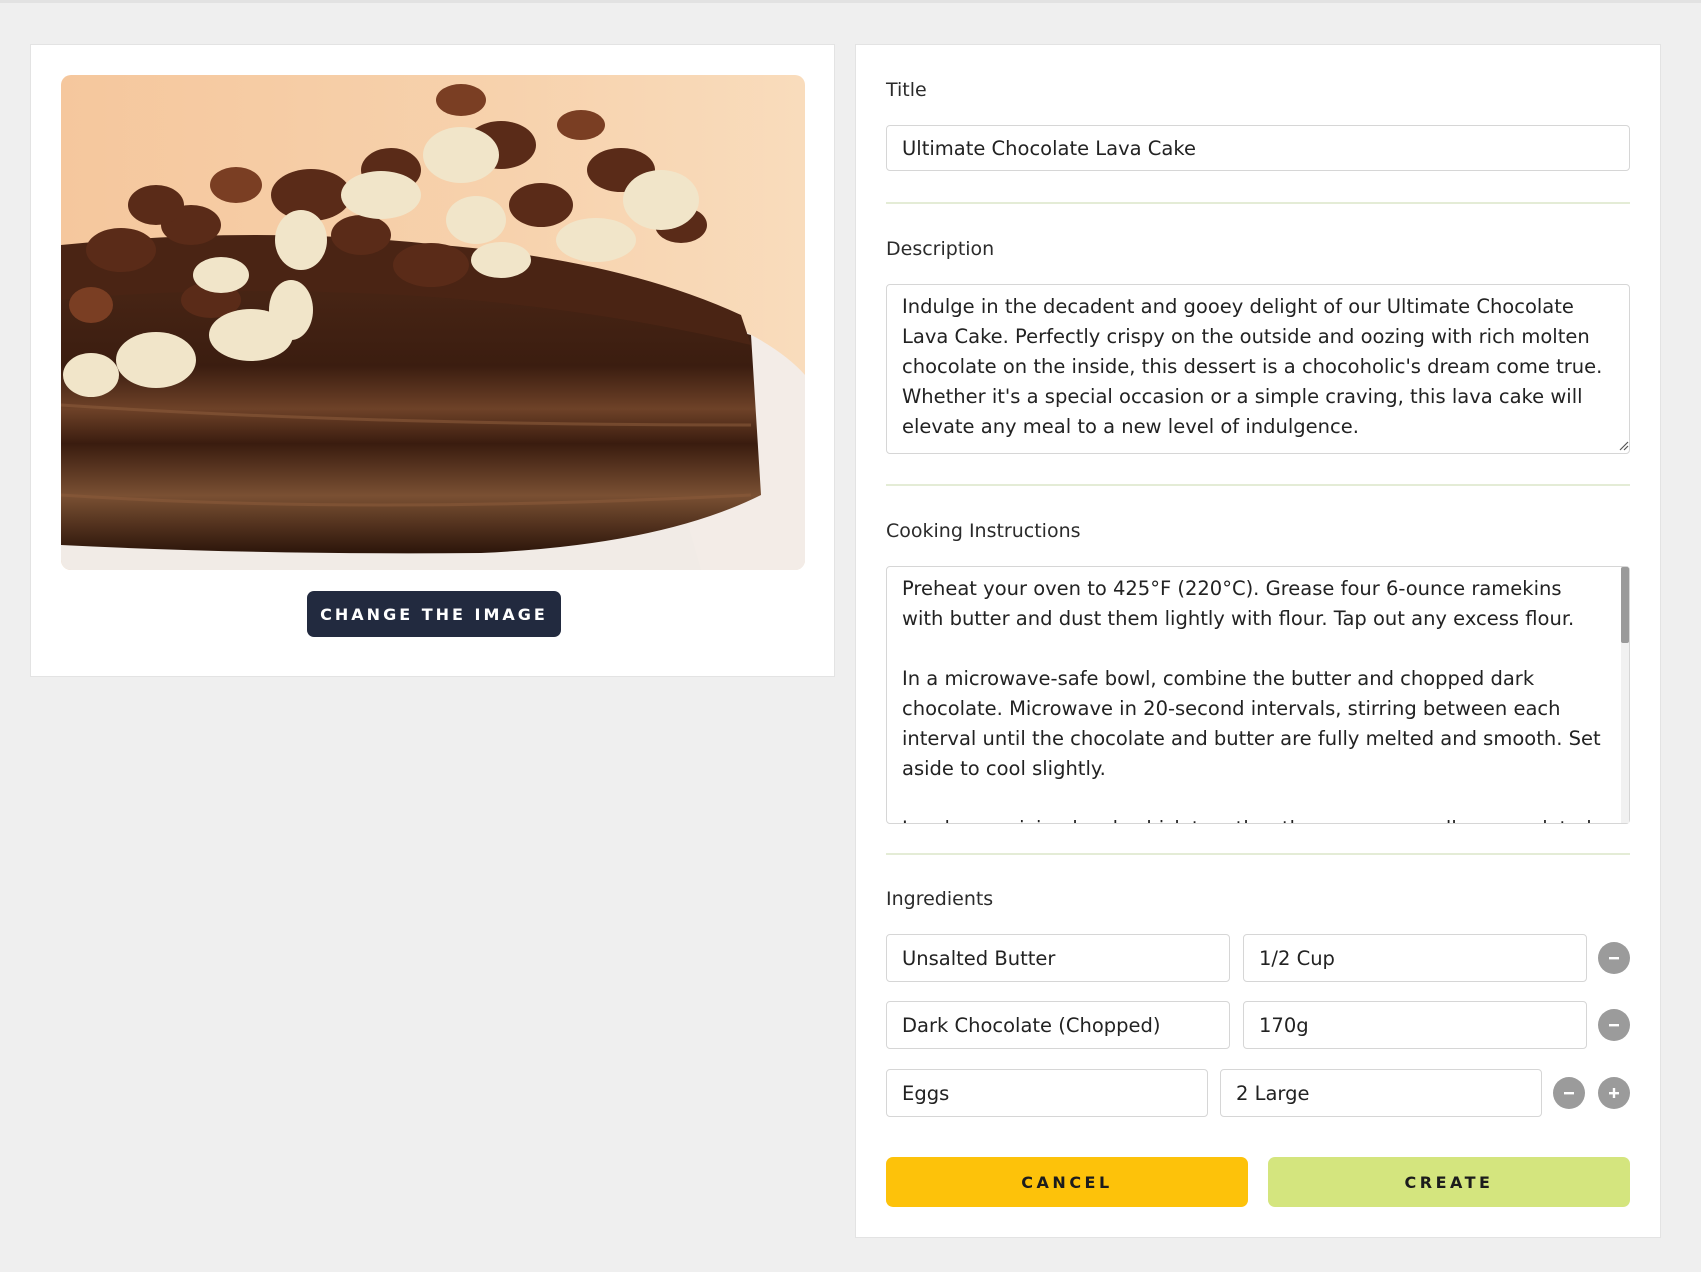 The height and width of the screenshot is (1272, 1701). I want to click on plus-icon, so click(1614, 1093).